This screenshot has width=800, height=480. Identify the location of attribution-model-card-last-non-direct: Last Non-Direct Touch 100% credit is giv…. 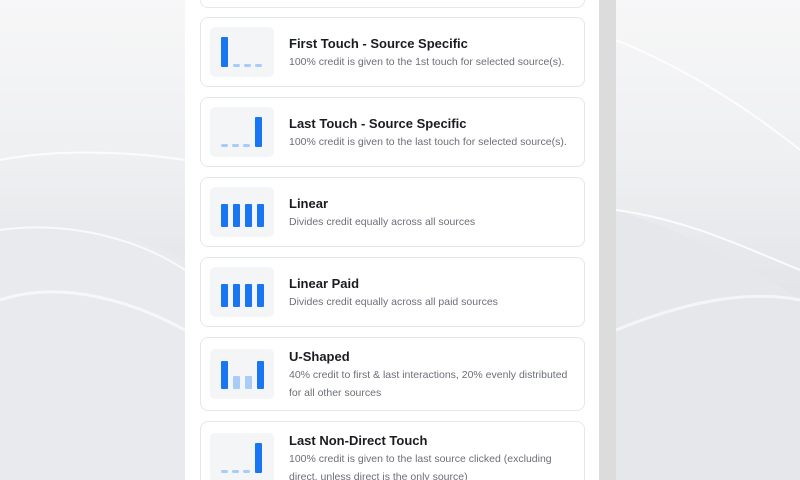
(392, 450).